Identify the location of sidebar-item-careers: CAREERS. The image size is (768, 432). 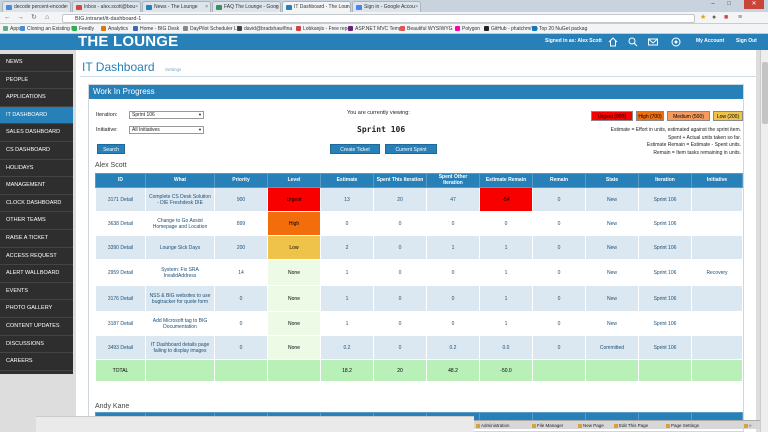
(36, 362).